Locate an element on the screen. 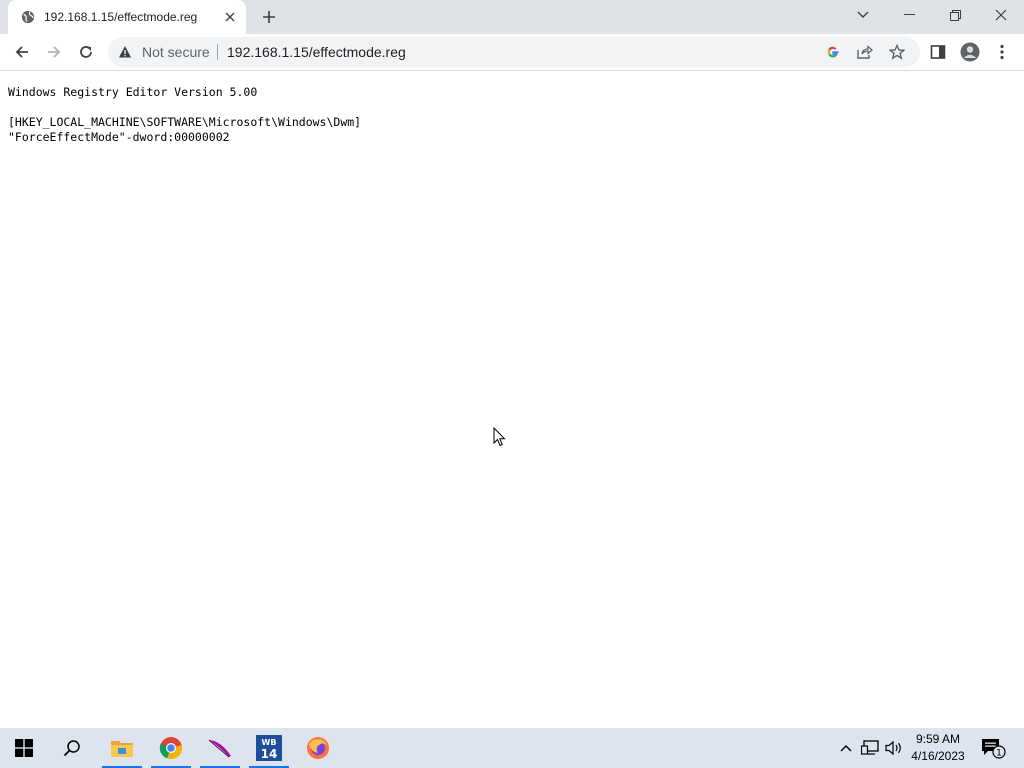  side-panel-button is located at coordinates (938, 52).